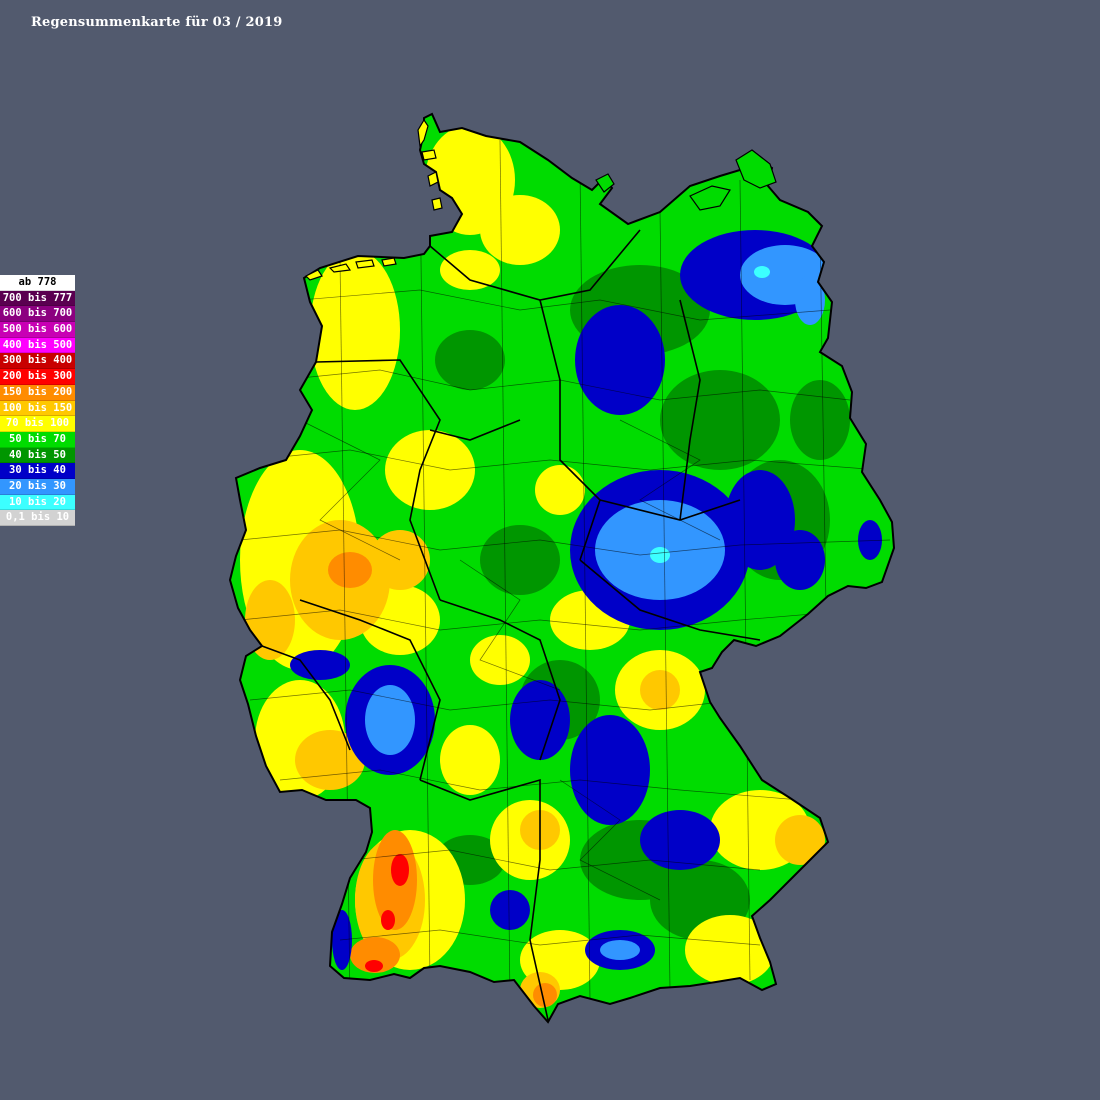  Describe the element at coordinates (37, 518) in the screenshot. I see `legend-item: 0,1 bis 10` at that location.